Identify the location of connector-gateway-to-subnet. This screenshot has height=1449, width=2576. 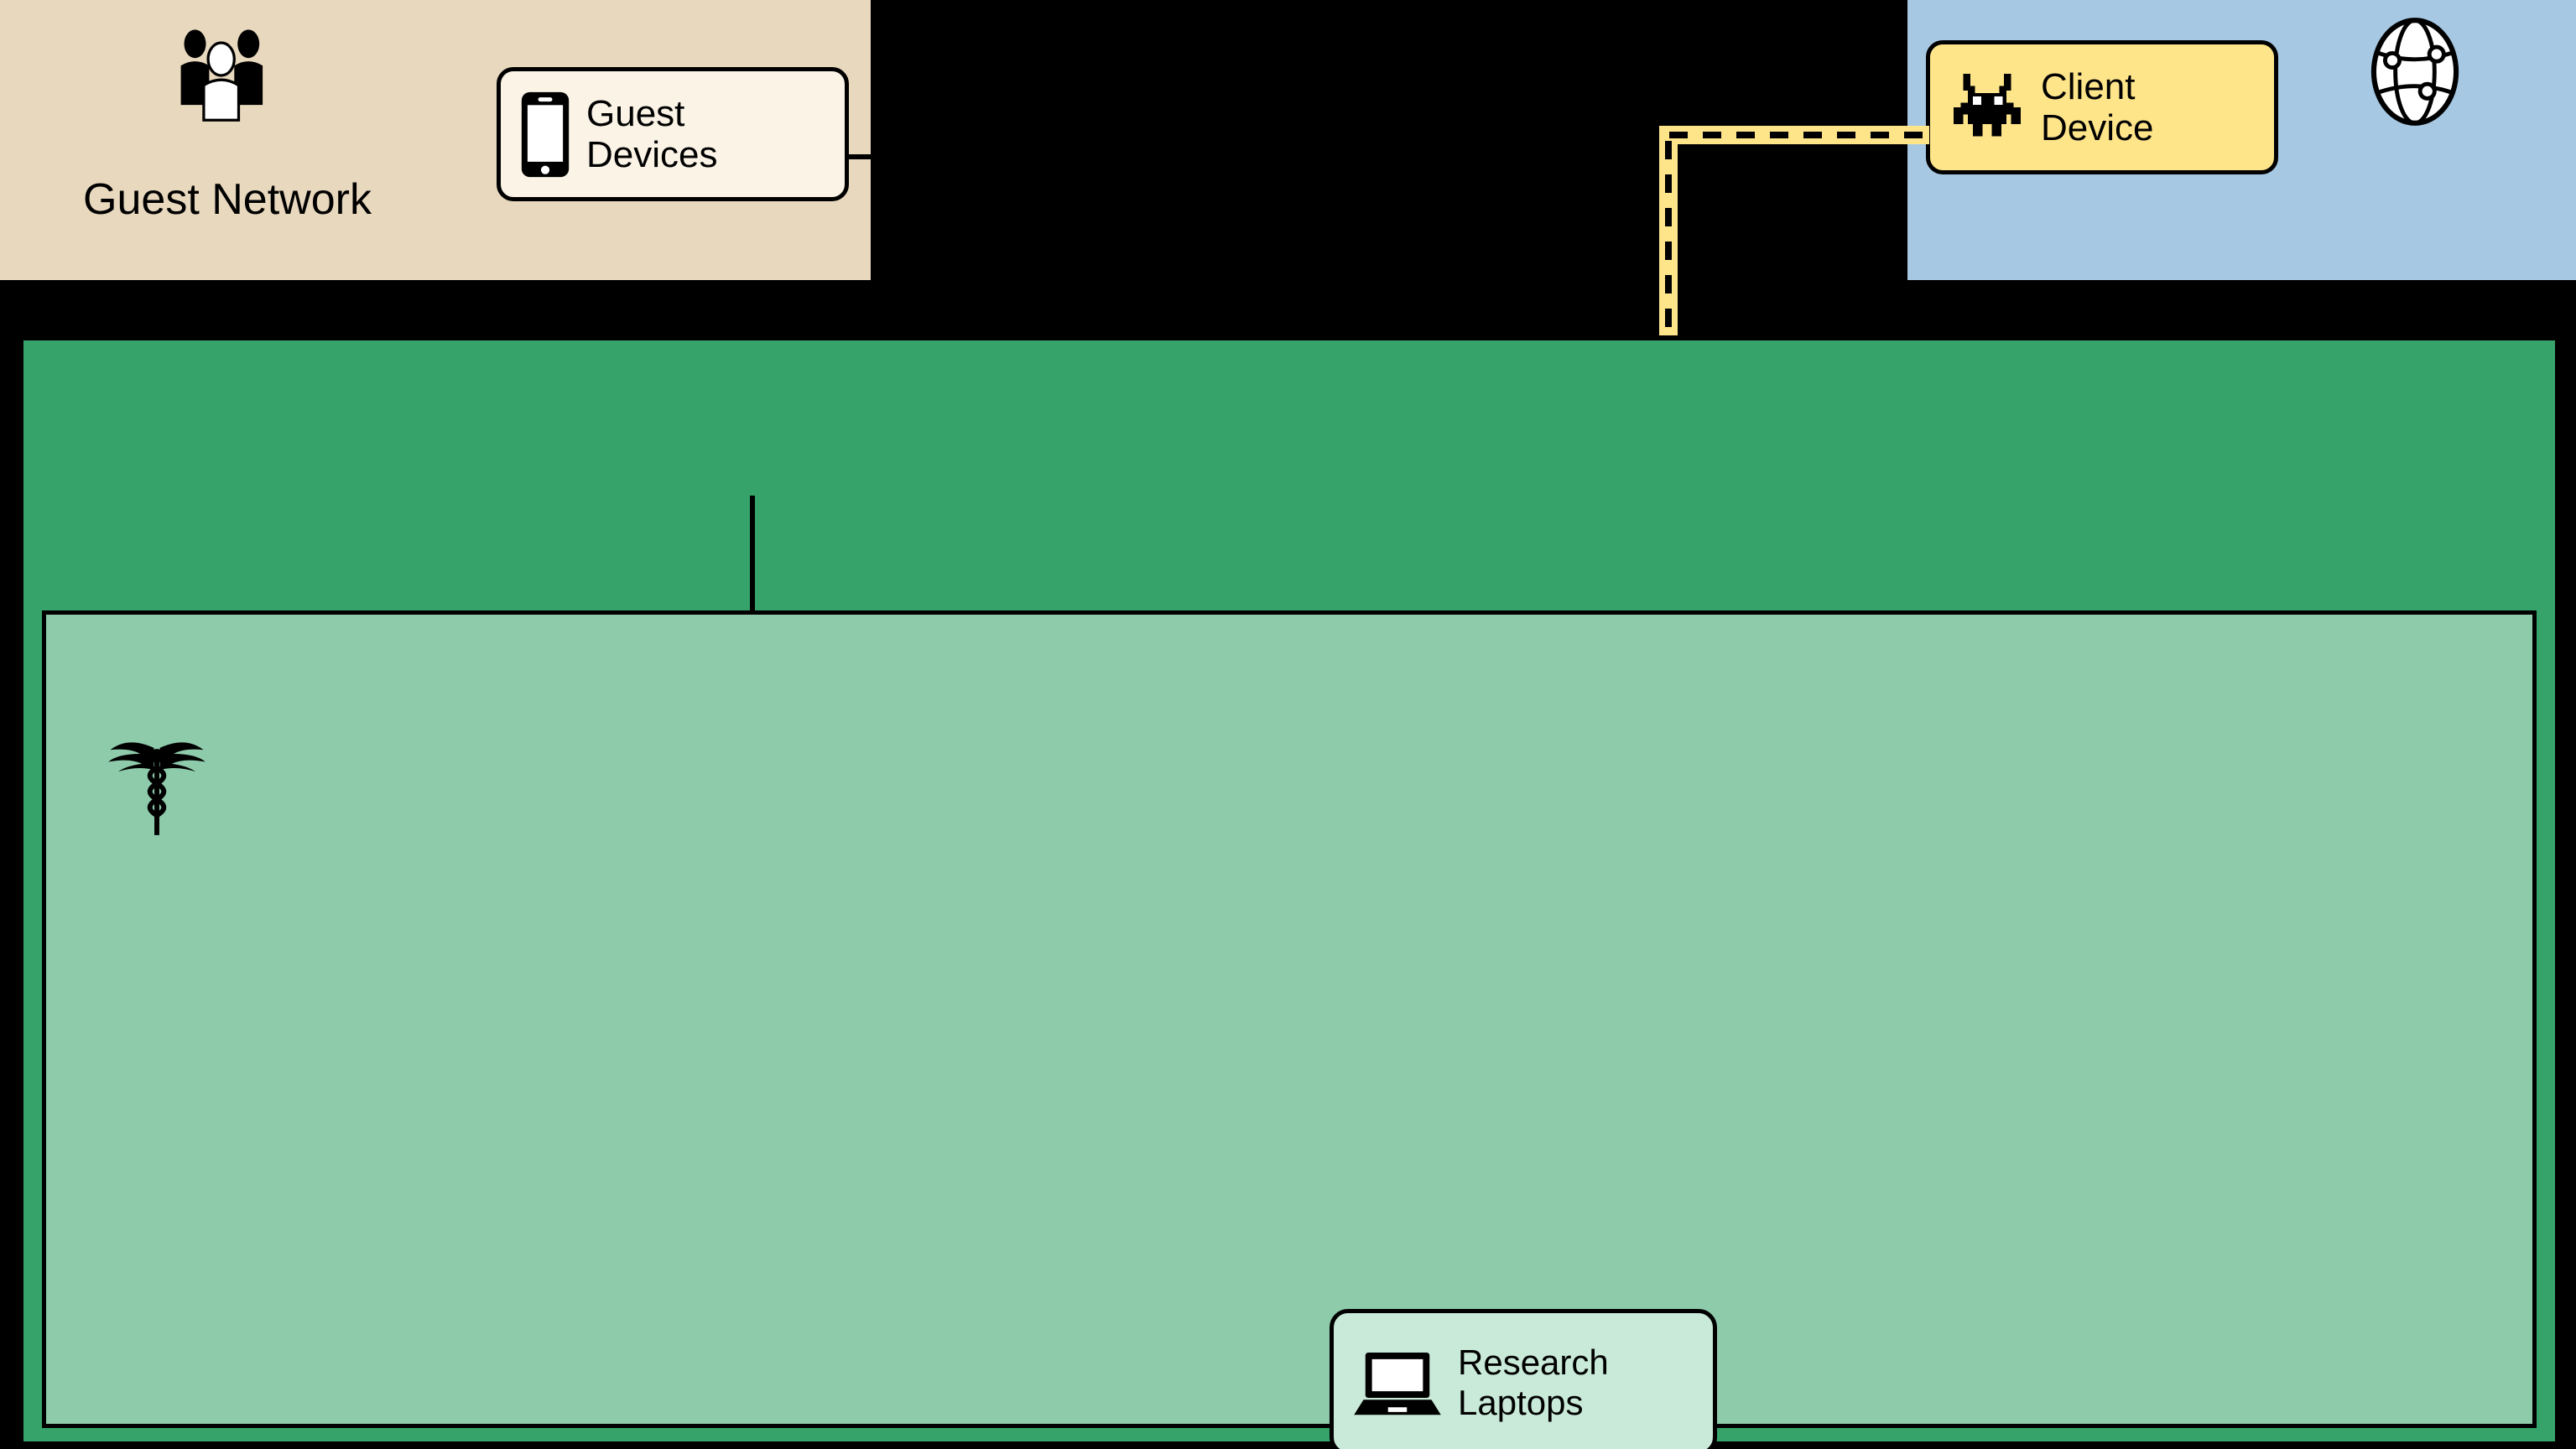
(752, 554).